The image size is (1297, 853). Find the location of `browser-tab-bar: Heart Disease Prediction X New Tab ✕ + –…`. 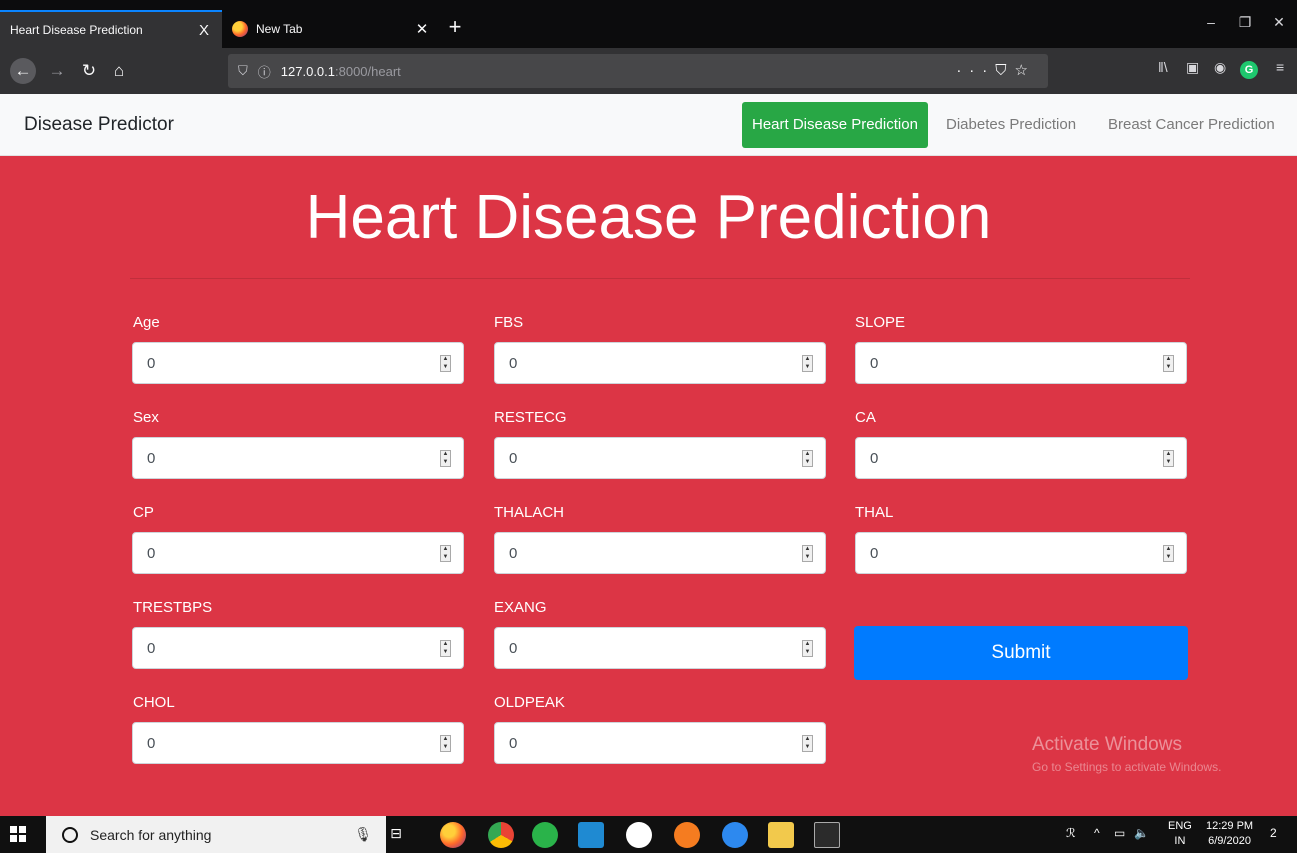

browser-tab-bar: Heart Disease Prediction X New Tab ✕ + –… is located at coordinates (648, 24).